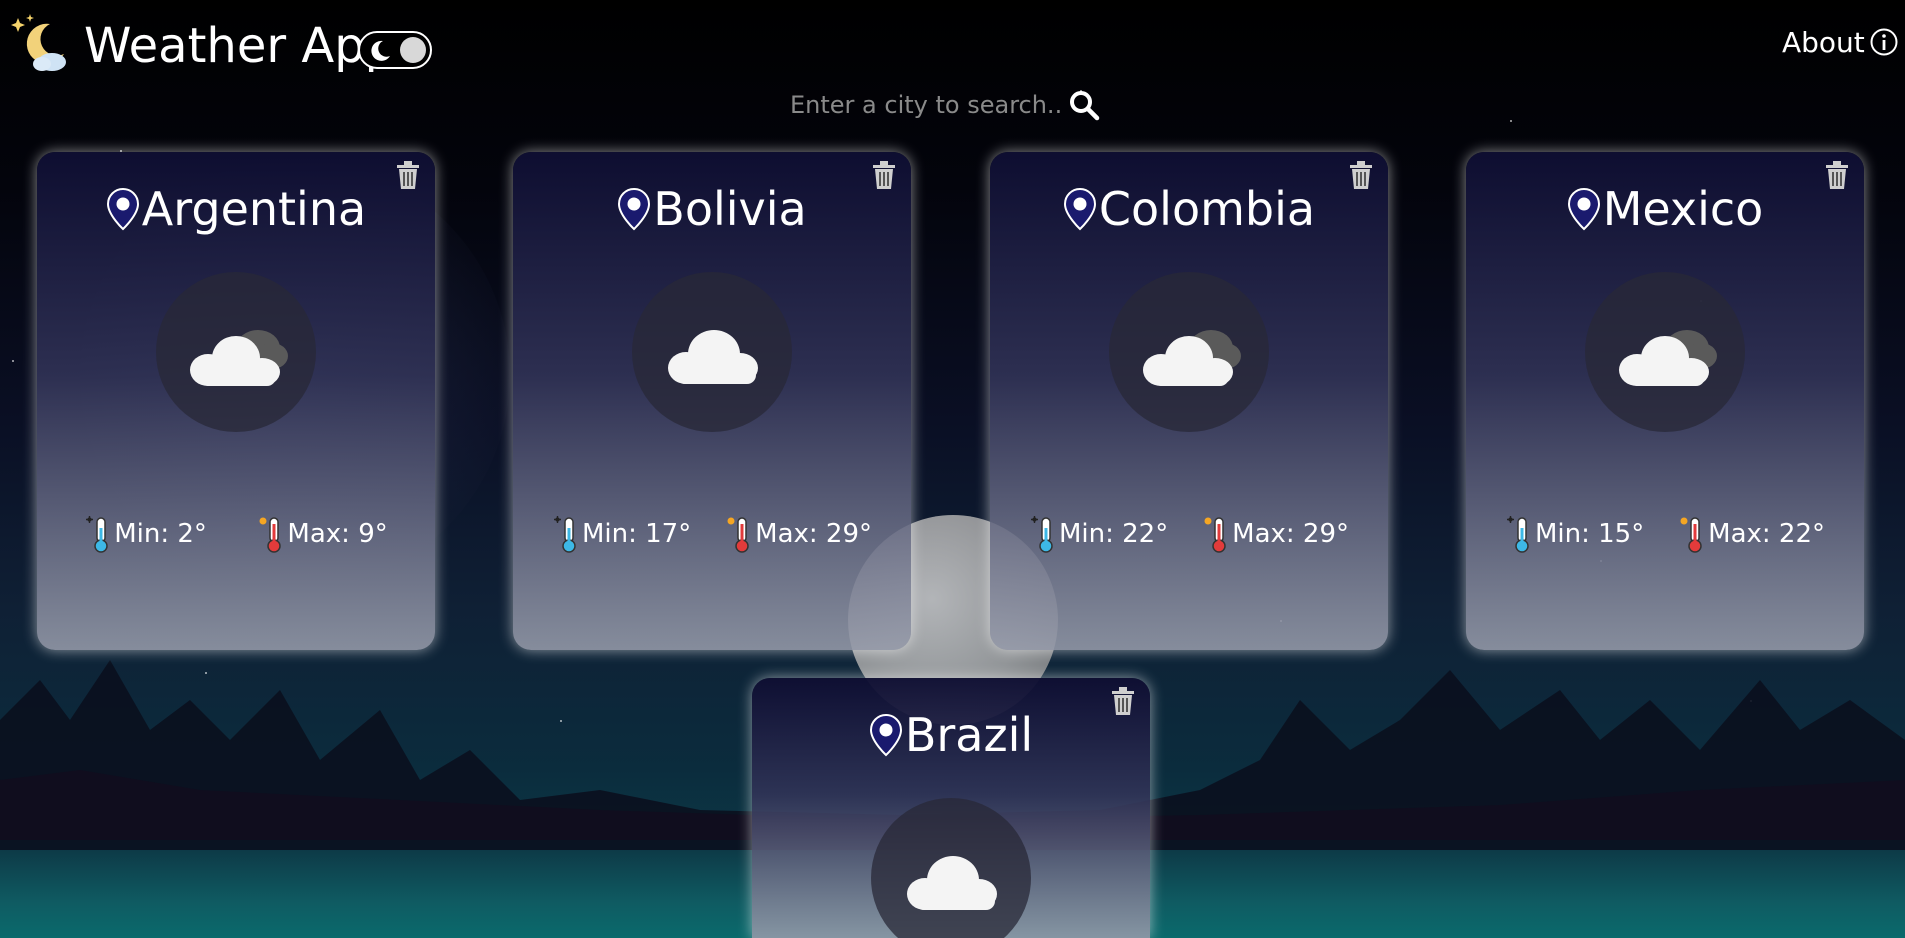  Describe the element at coordinates (254, 209) in the screenshot. I see `city-name: Argentina` at that location.